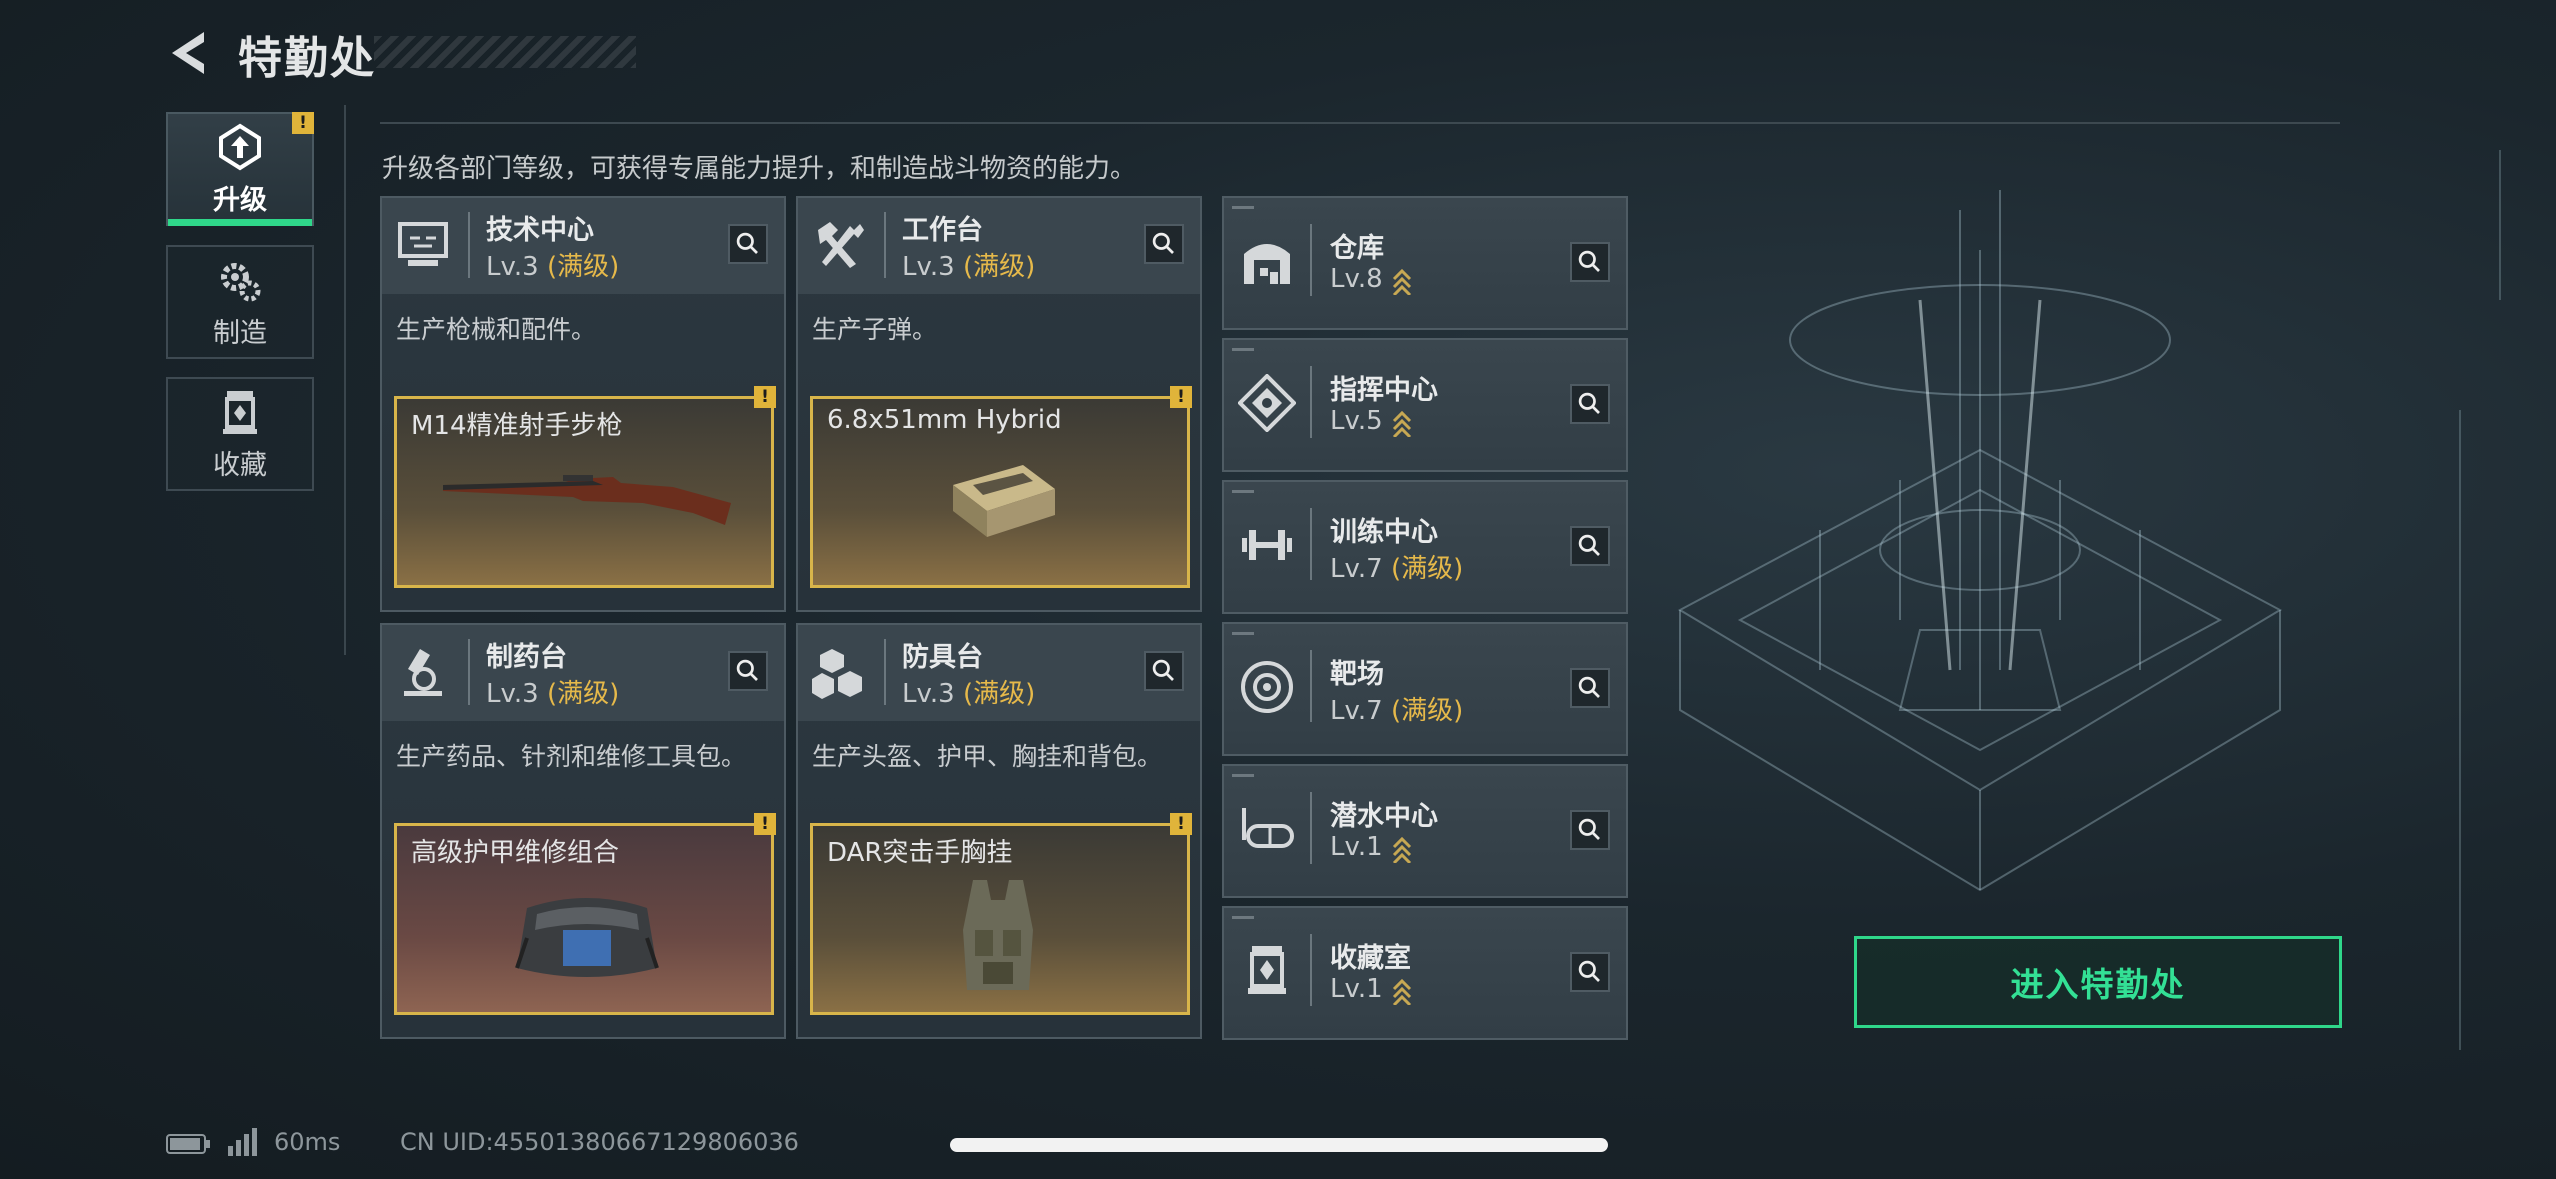  Describe the element at coordinates (240, 146) in the screenshot. I see `upgrade-icon` at that location.